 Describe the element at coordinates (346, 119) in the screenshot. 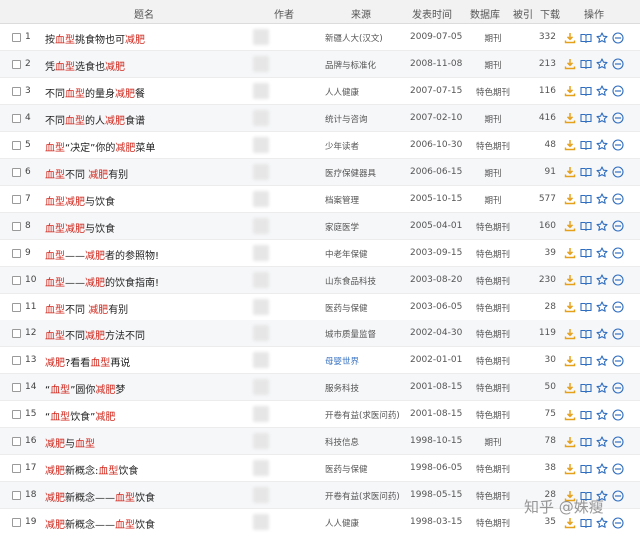

I see `source-link: 统计与咨询` at that location.